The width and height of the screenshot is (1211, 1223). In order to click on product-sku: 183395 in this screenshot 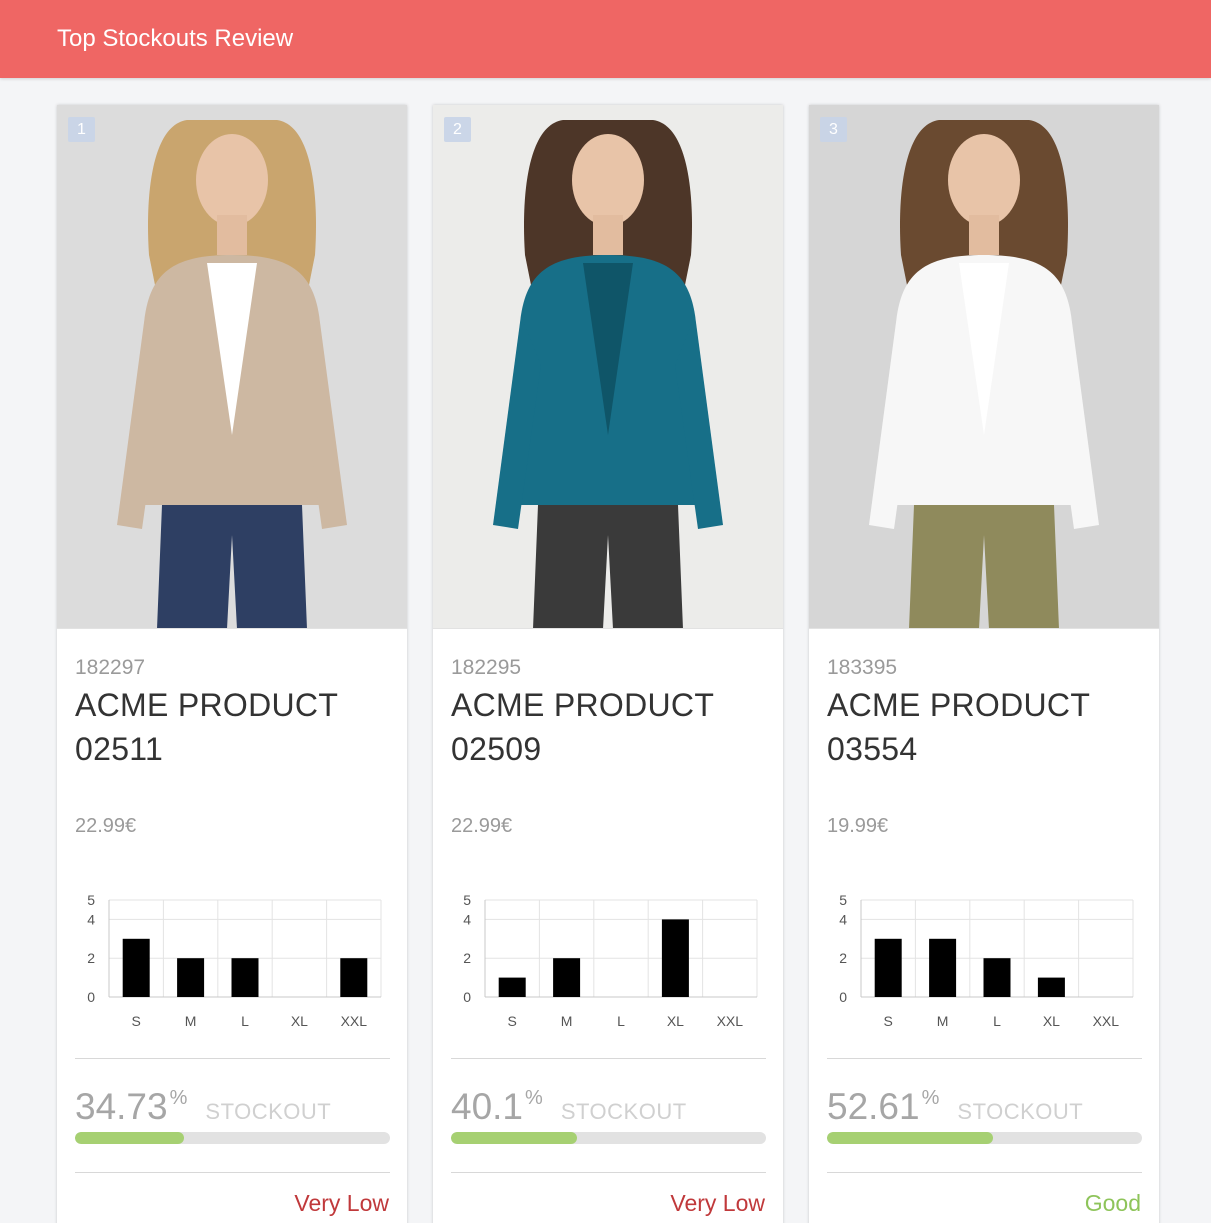, I will do `click(862, 667)`.